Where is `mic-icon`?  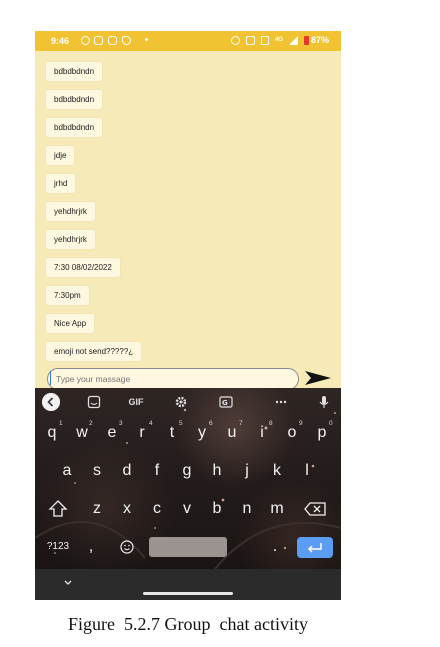 mic-icon is located at coordinates (324, 402).